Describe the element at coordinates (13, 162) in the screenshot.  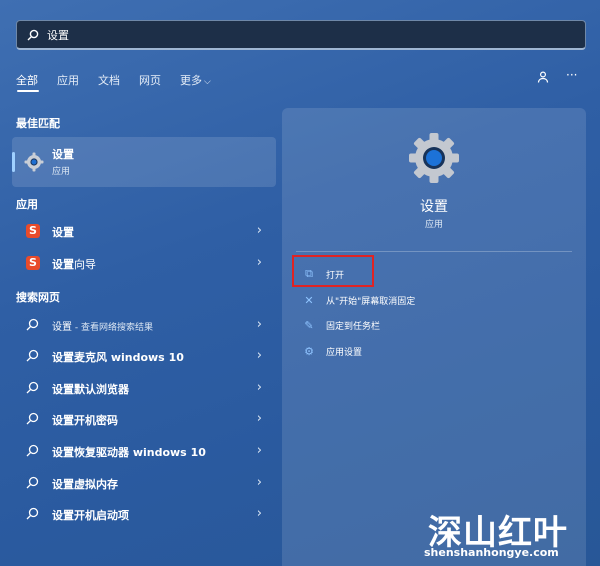
I see `selection-accent` at that location.